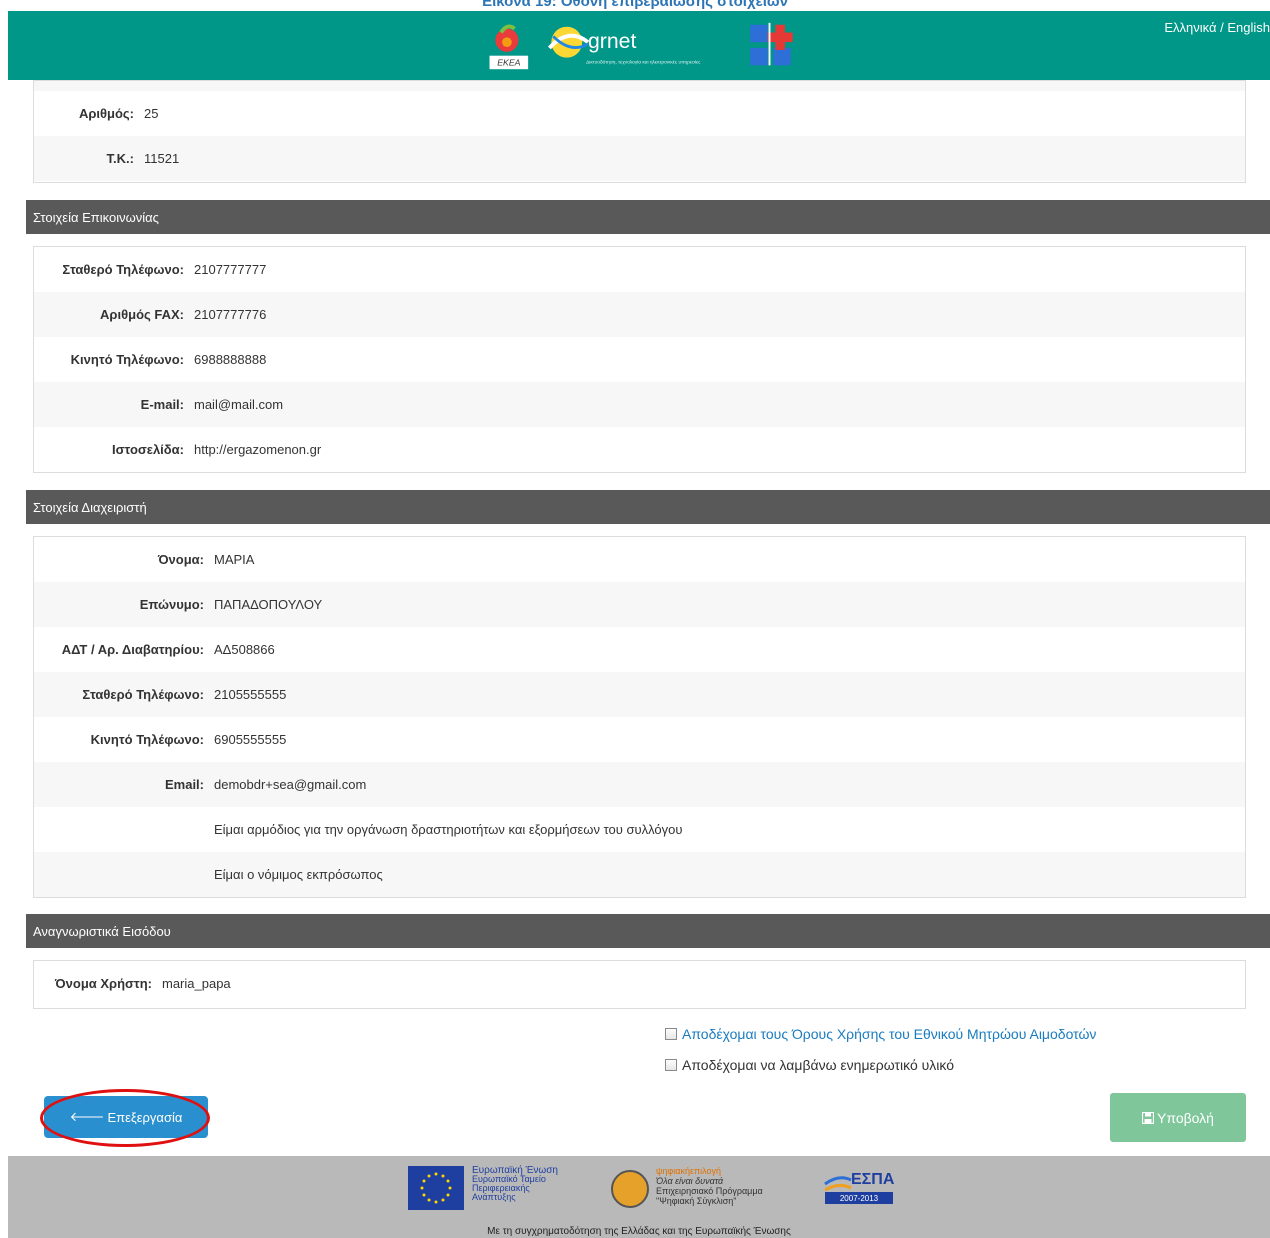  Describe the element at coordinates (250, 739) in the screenshot. I see `field-value: 6905555555` at that location.